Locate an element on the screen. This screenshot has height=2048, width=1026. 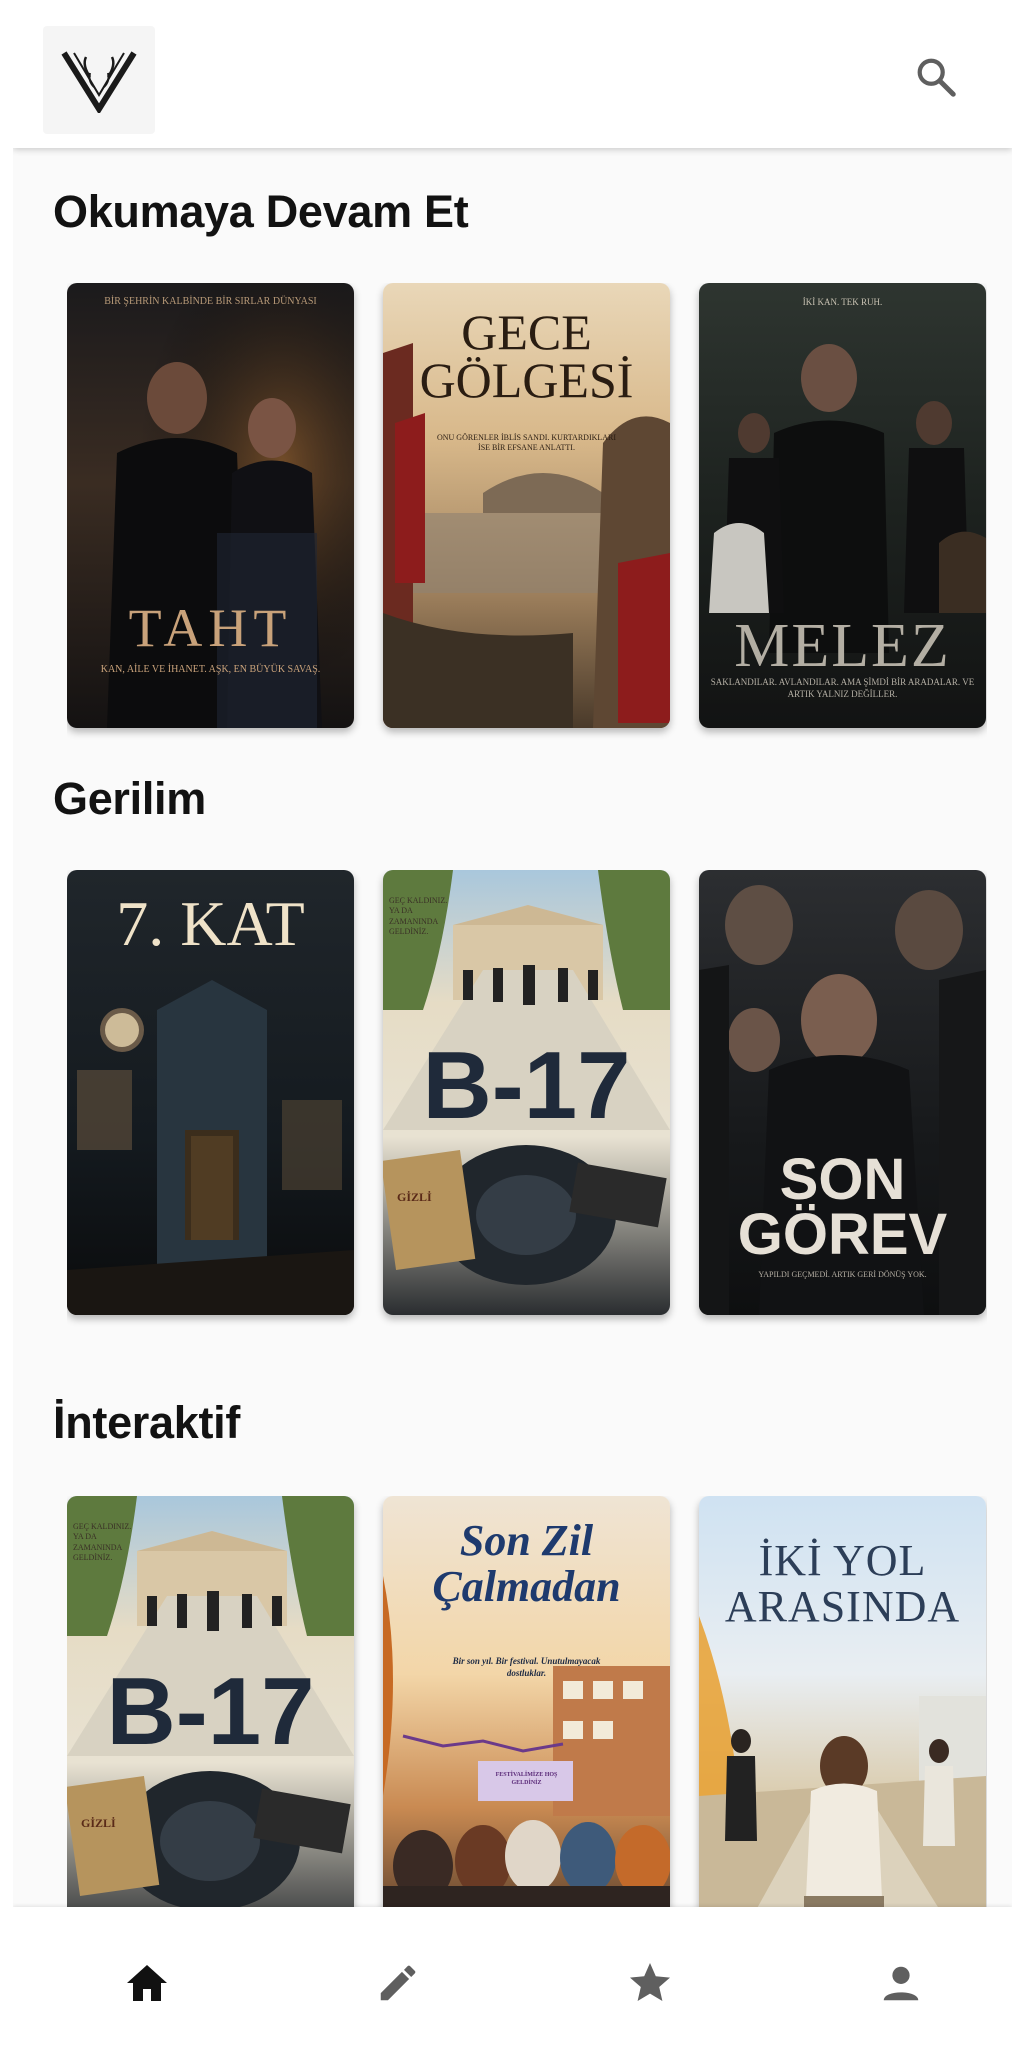
nav-favorites is located at coordinates (650, 1983).